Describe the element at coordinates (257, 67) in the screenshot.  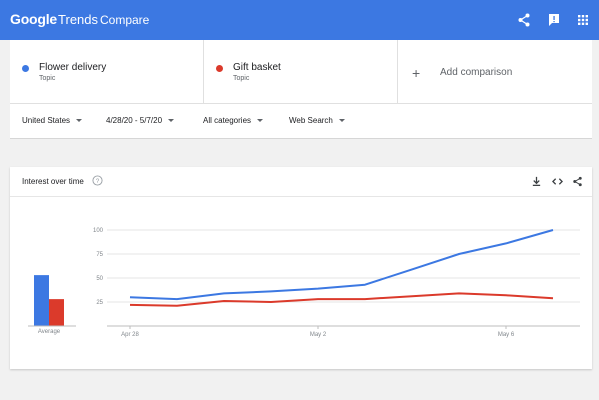
I see `term-name: Gift basket` at that location.